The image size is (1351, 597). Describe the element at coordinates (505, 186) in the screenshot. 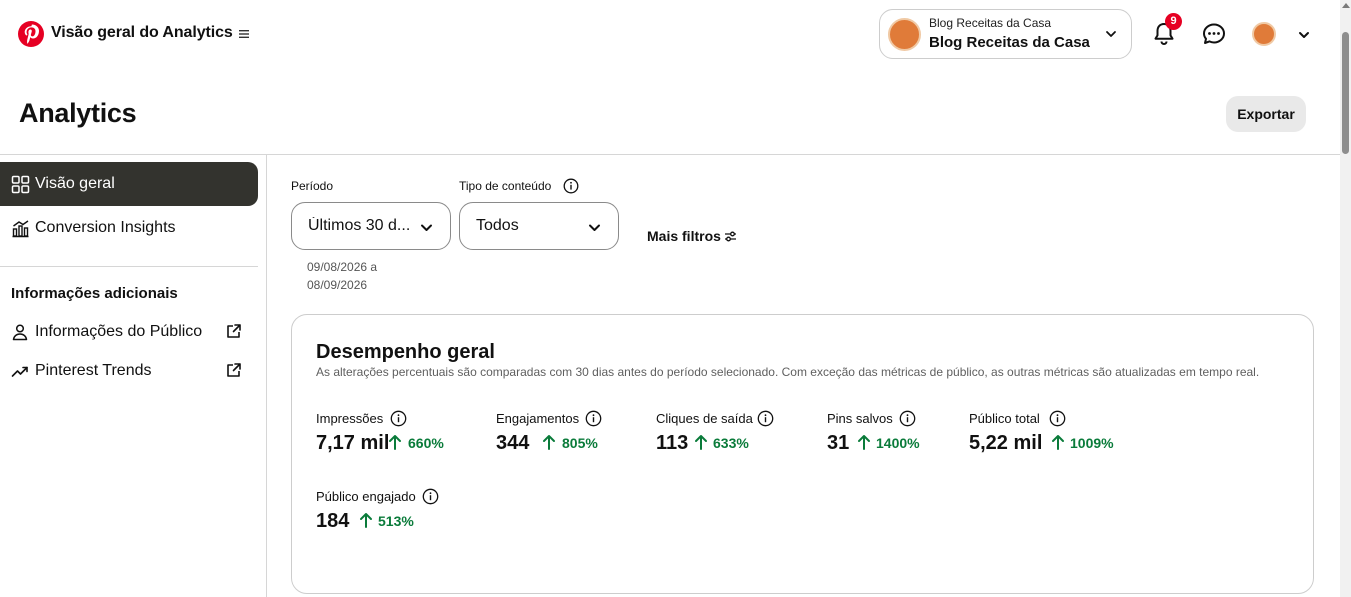

I see `content-type-label: Tipo de conteúdo` at that location.